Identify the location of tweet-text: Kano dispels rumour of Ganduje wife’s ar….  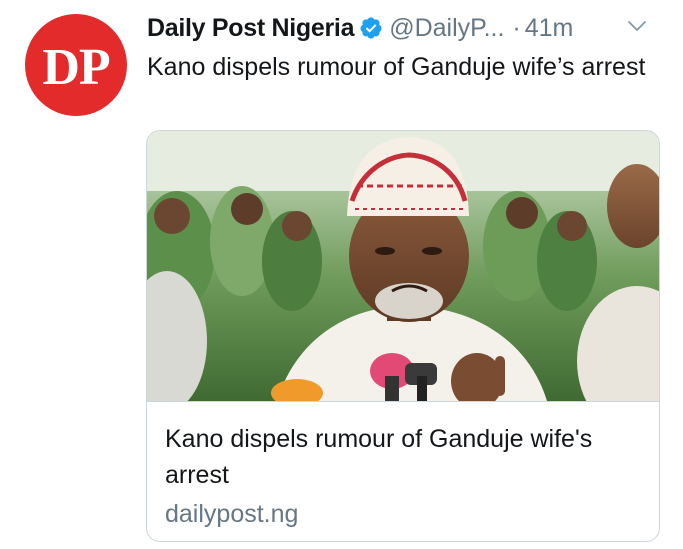
(396, 67).